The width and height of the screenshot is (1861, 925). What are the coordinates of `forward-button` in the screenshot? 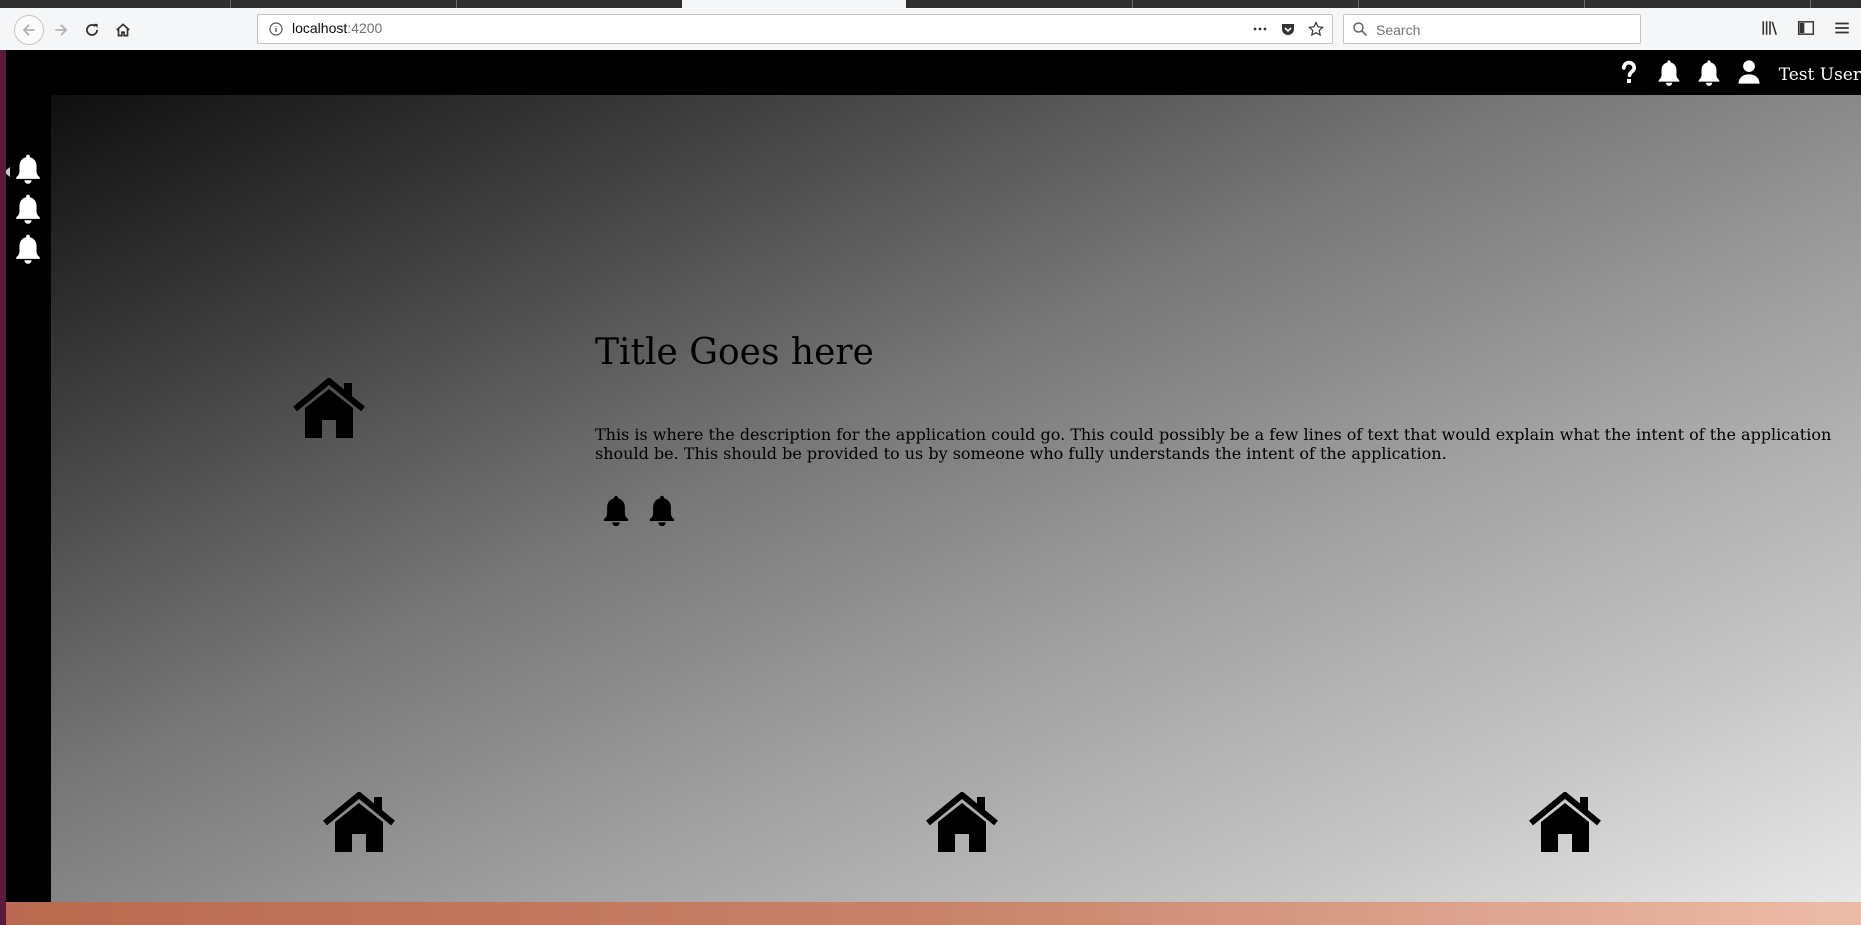 It's located at (61, 30).